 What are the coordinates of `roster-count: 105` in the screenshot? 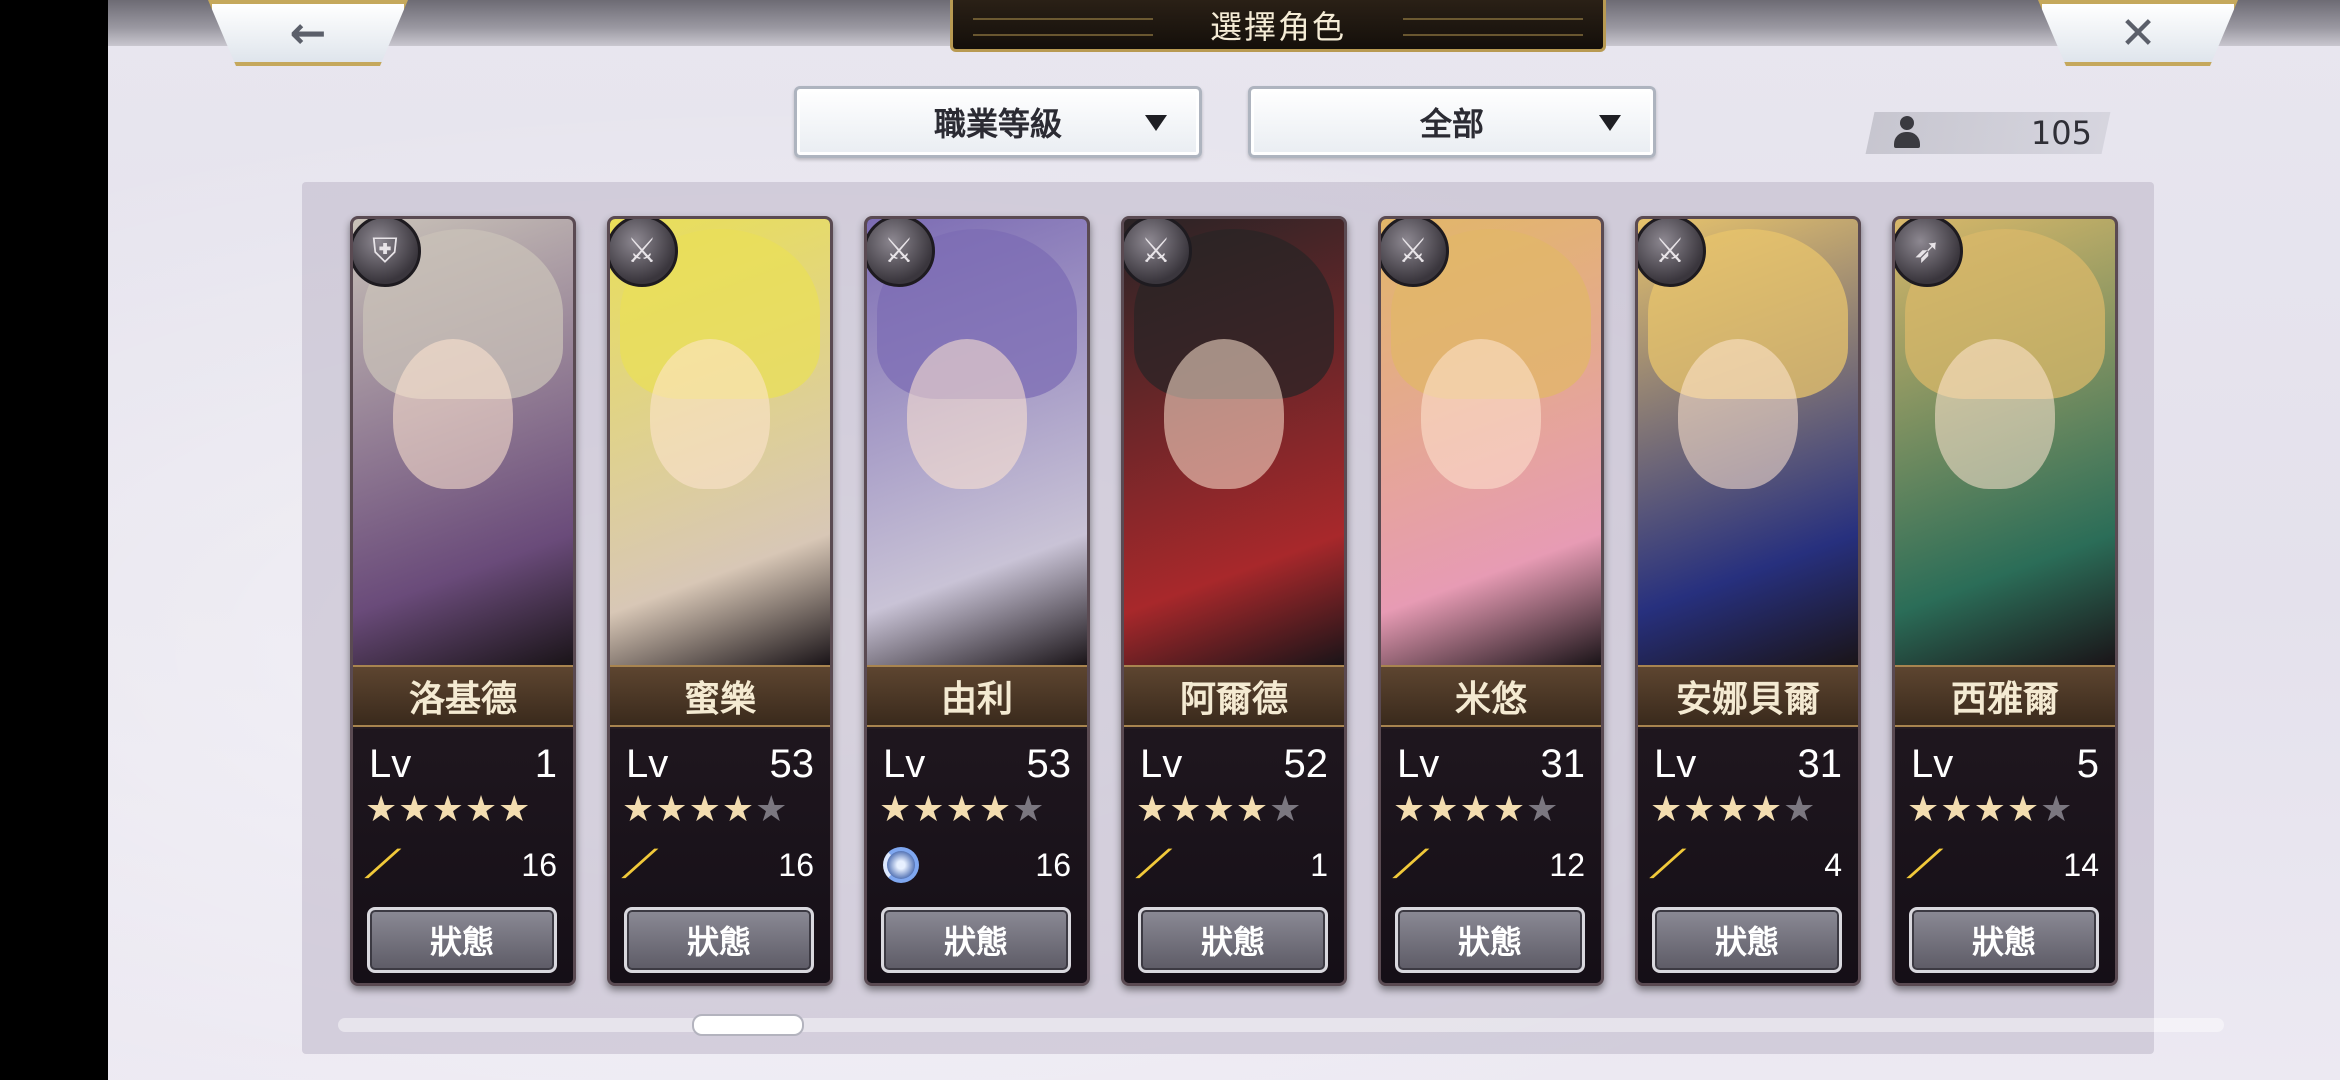 It's located at (1992, 133).